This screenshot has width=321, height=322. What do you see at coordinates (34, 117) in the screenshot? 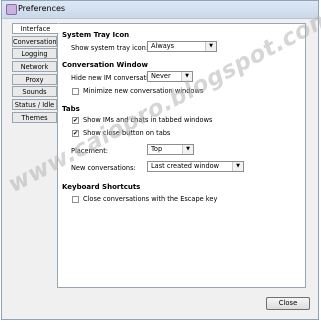
I see `tab-themes: Themes` at bounding box center [34, 117].